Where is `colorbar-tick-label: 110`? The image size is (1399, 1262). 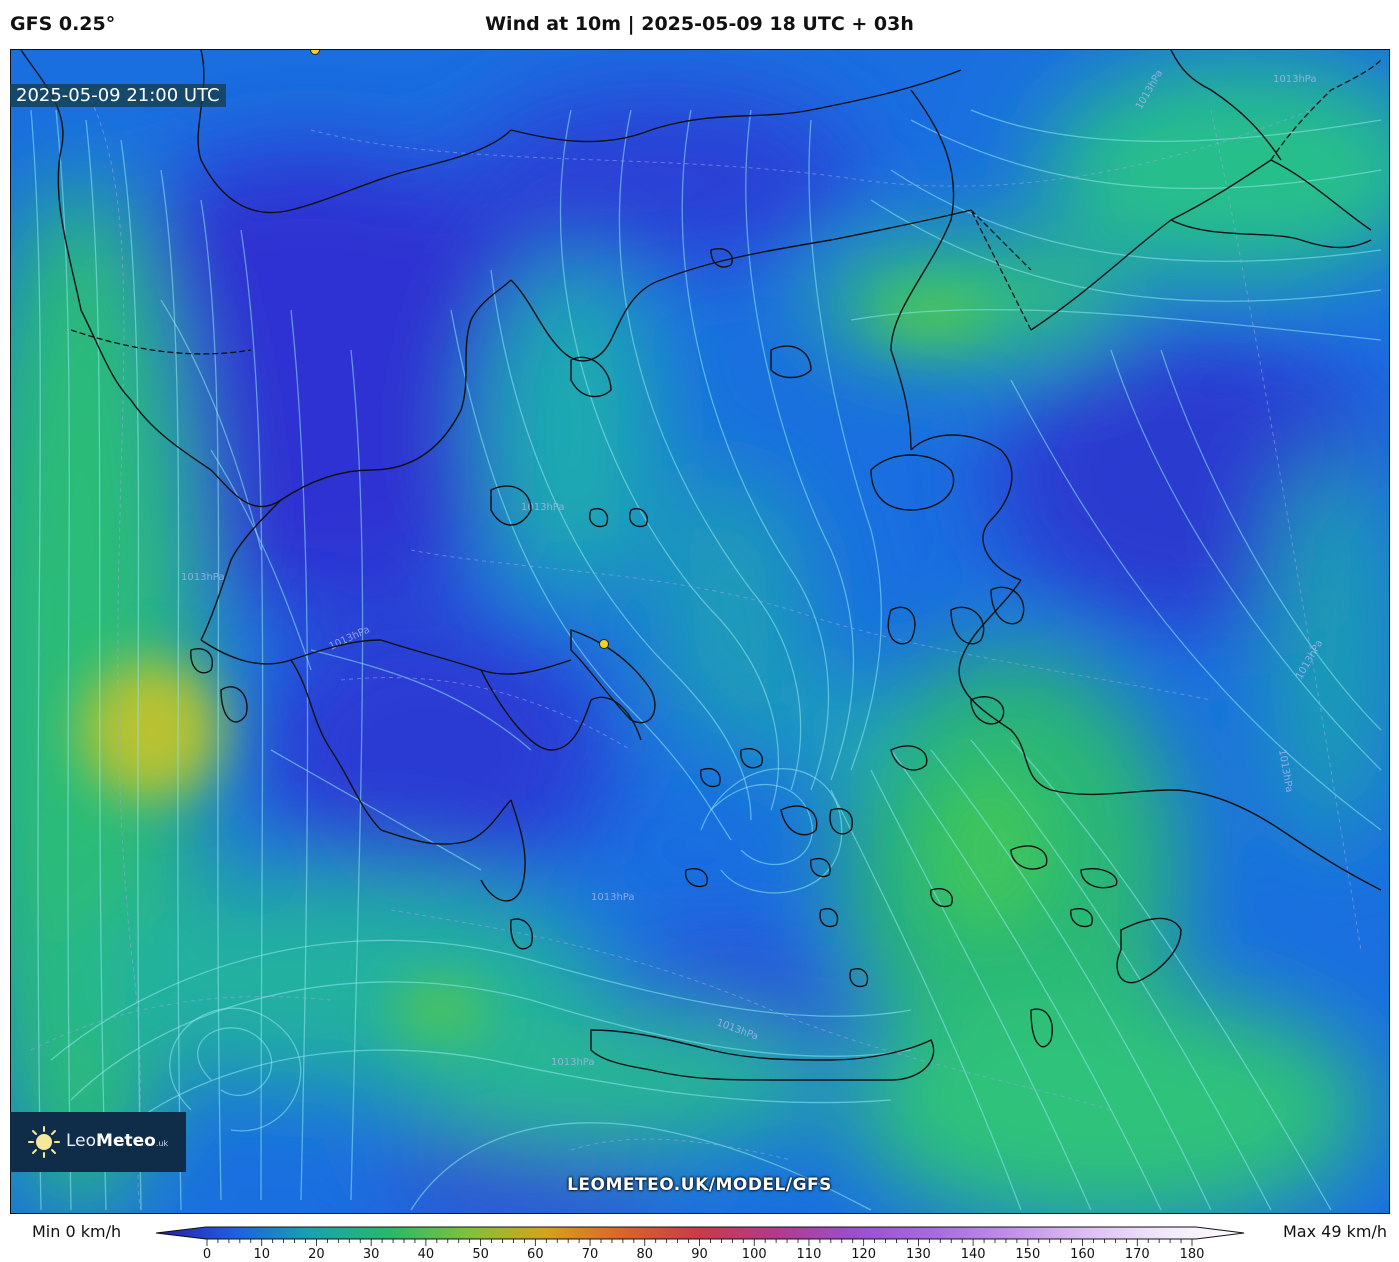
colorbar-tick-label: 110 is located at coordinates (809, 1254).